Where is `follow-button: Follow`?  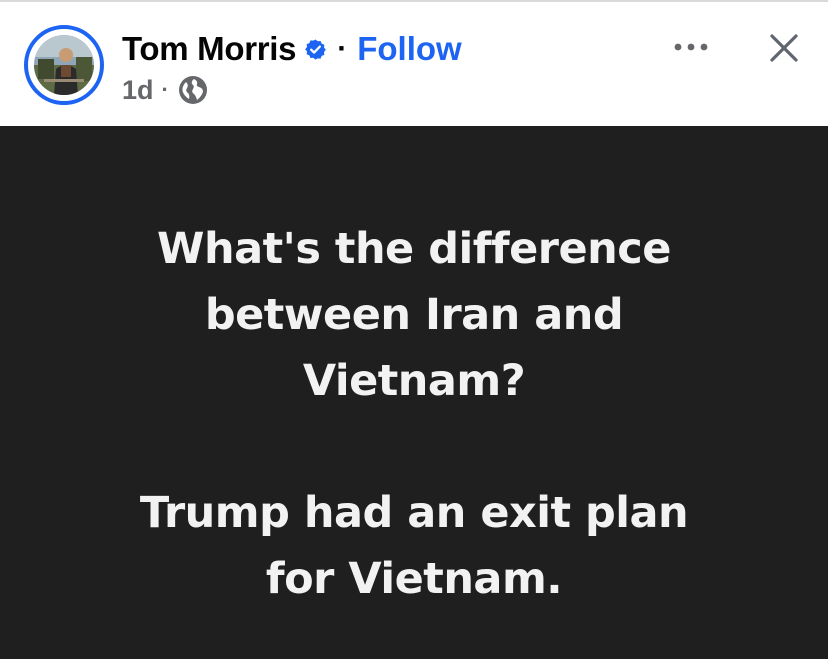 follow-button: Follow is located at coordinates (409, 49).